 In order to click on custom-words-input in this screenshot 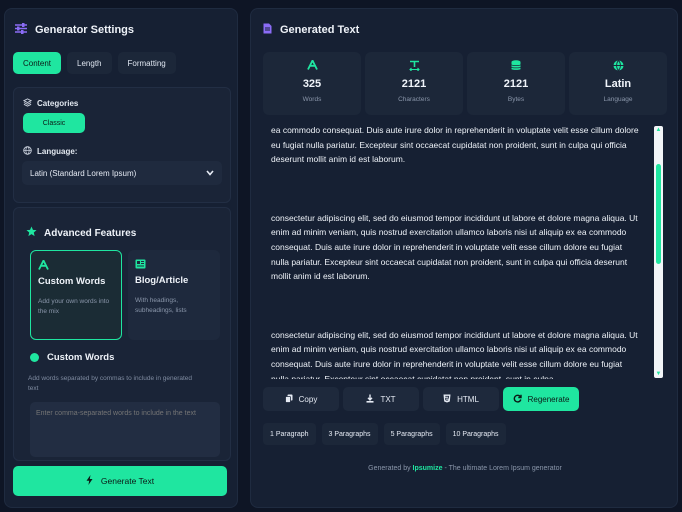, I will do `click(125, 429)`.